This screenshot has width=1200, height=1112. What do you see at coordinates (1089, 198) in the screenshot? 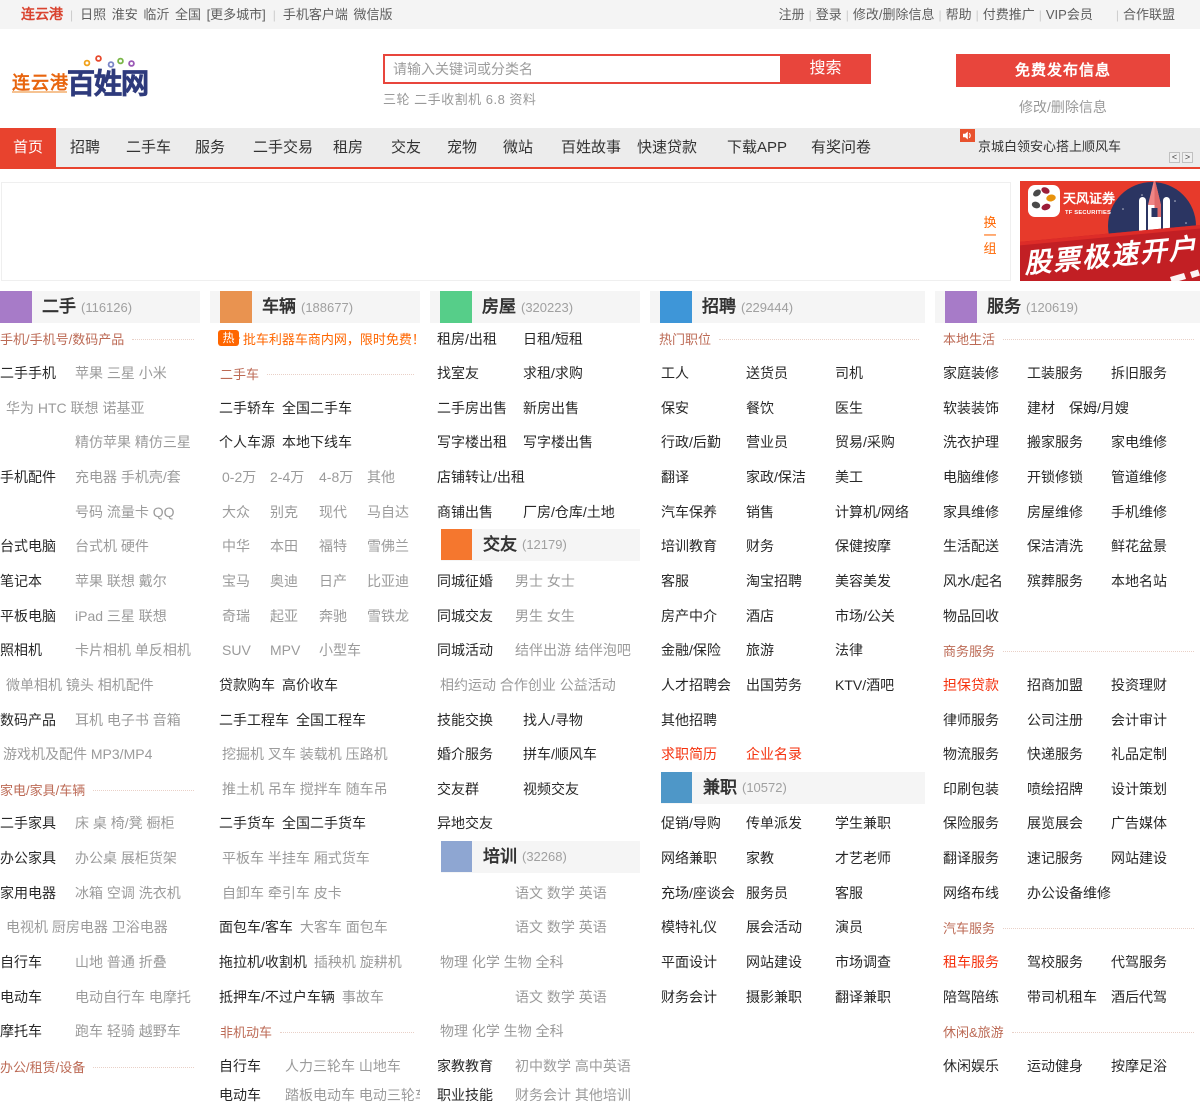
I see `svg-text: 天风证券` at bounding box center [1089, 198].